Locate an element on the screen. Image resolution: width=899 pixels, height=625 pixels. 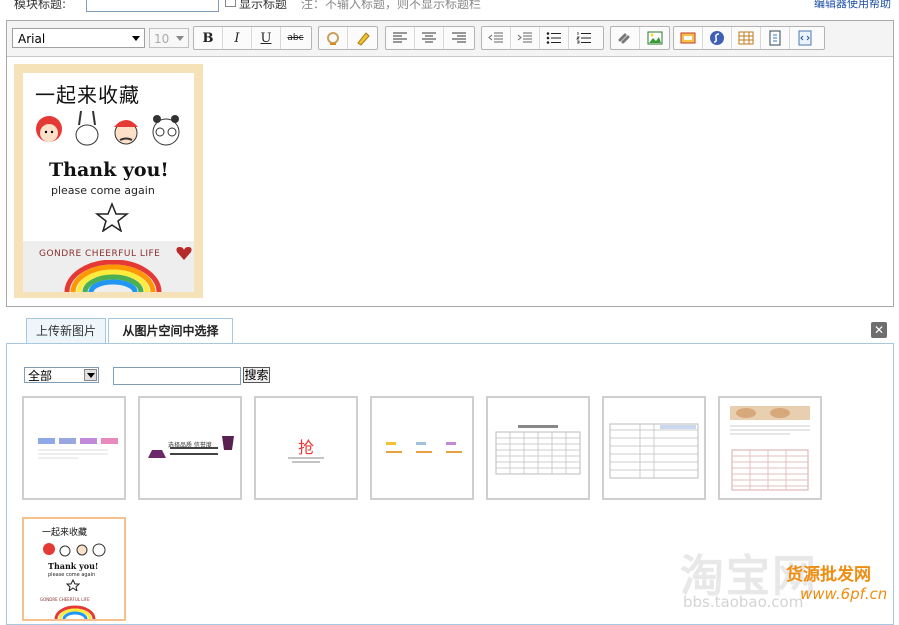
align-left-icon is located at coordinates (400, 37).